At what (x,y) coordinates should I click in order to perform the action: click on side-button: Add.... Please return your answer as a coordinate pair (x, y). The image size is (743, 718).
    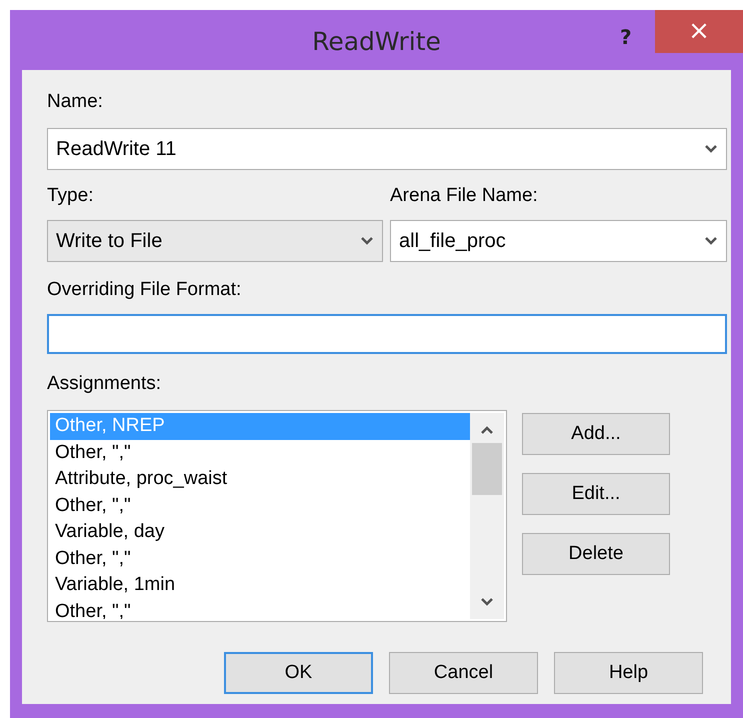
    Looking at the image, I should click on (596, 434).